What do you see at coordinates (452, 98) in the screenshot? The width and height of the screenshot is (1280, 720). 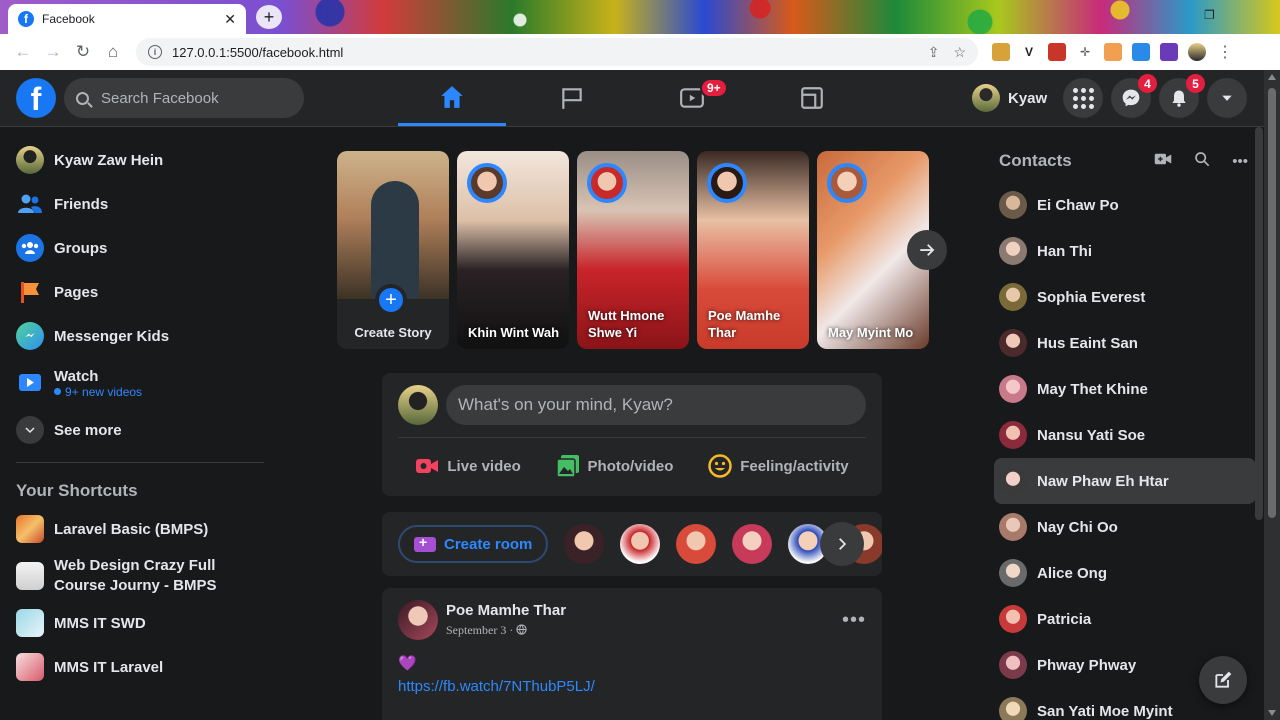 I see `nav-home` at bounding box center [452, 98].